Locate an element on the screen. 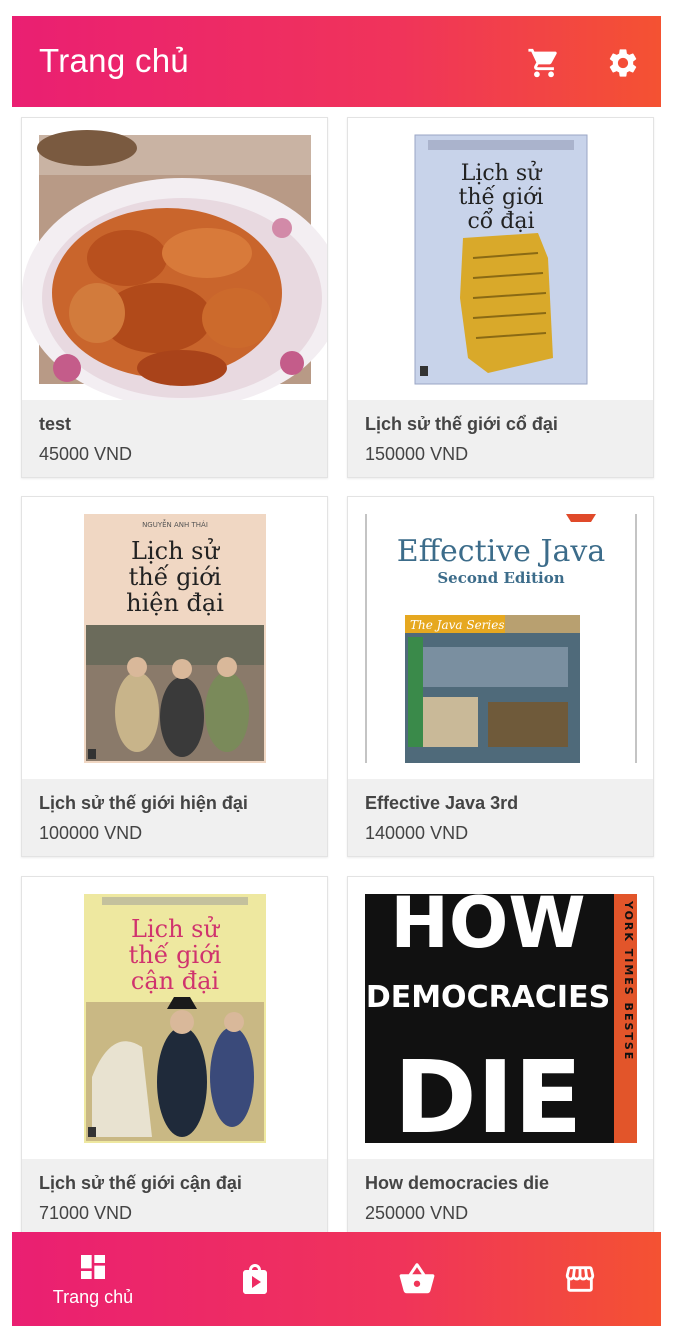 This screenshot has width=692, height=1340. cart-icon is located at coordinates (542, 63).